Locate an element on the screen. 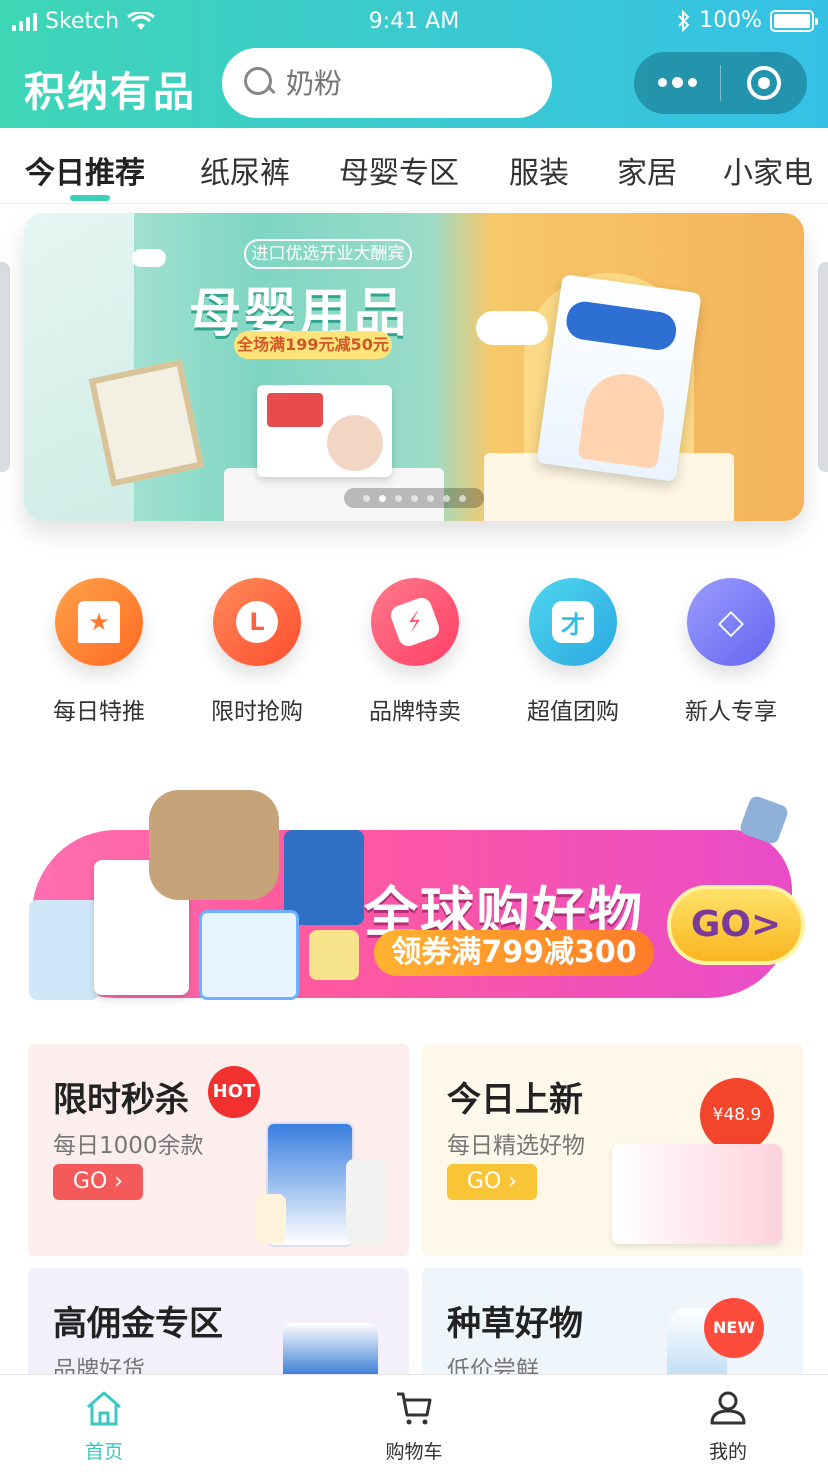 The image size is (828, 1472). brand-title: 积纳有品 is located at coordinates (110, 92).